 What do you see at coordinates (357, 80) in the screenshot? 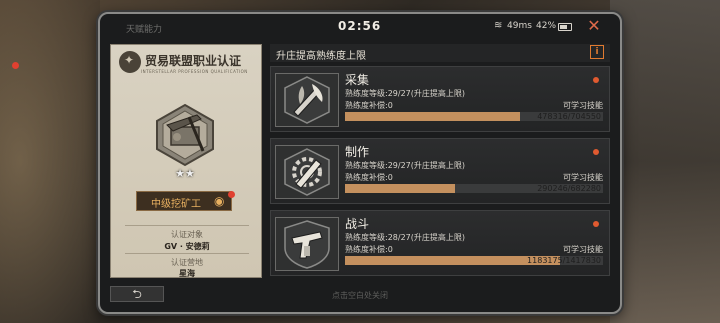
I see `skill-name: 采集` at bounding box center [357, 80].